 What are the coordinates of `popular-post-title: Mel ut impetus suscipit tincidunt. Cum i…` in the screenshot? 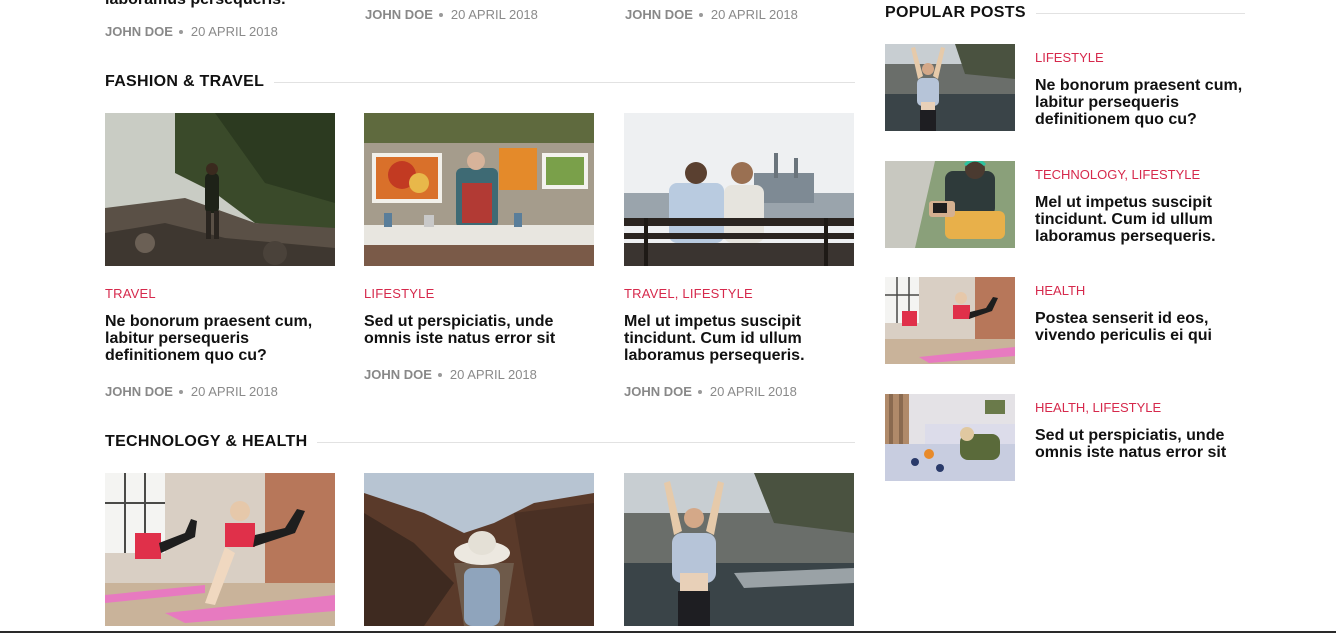 It's located at (1141, 219).